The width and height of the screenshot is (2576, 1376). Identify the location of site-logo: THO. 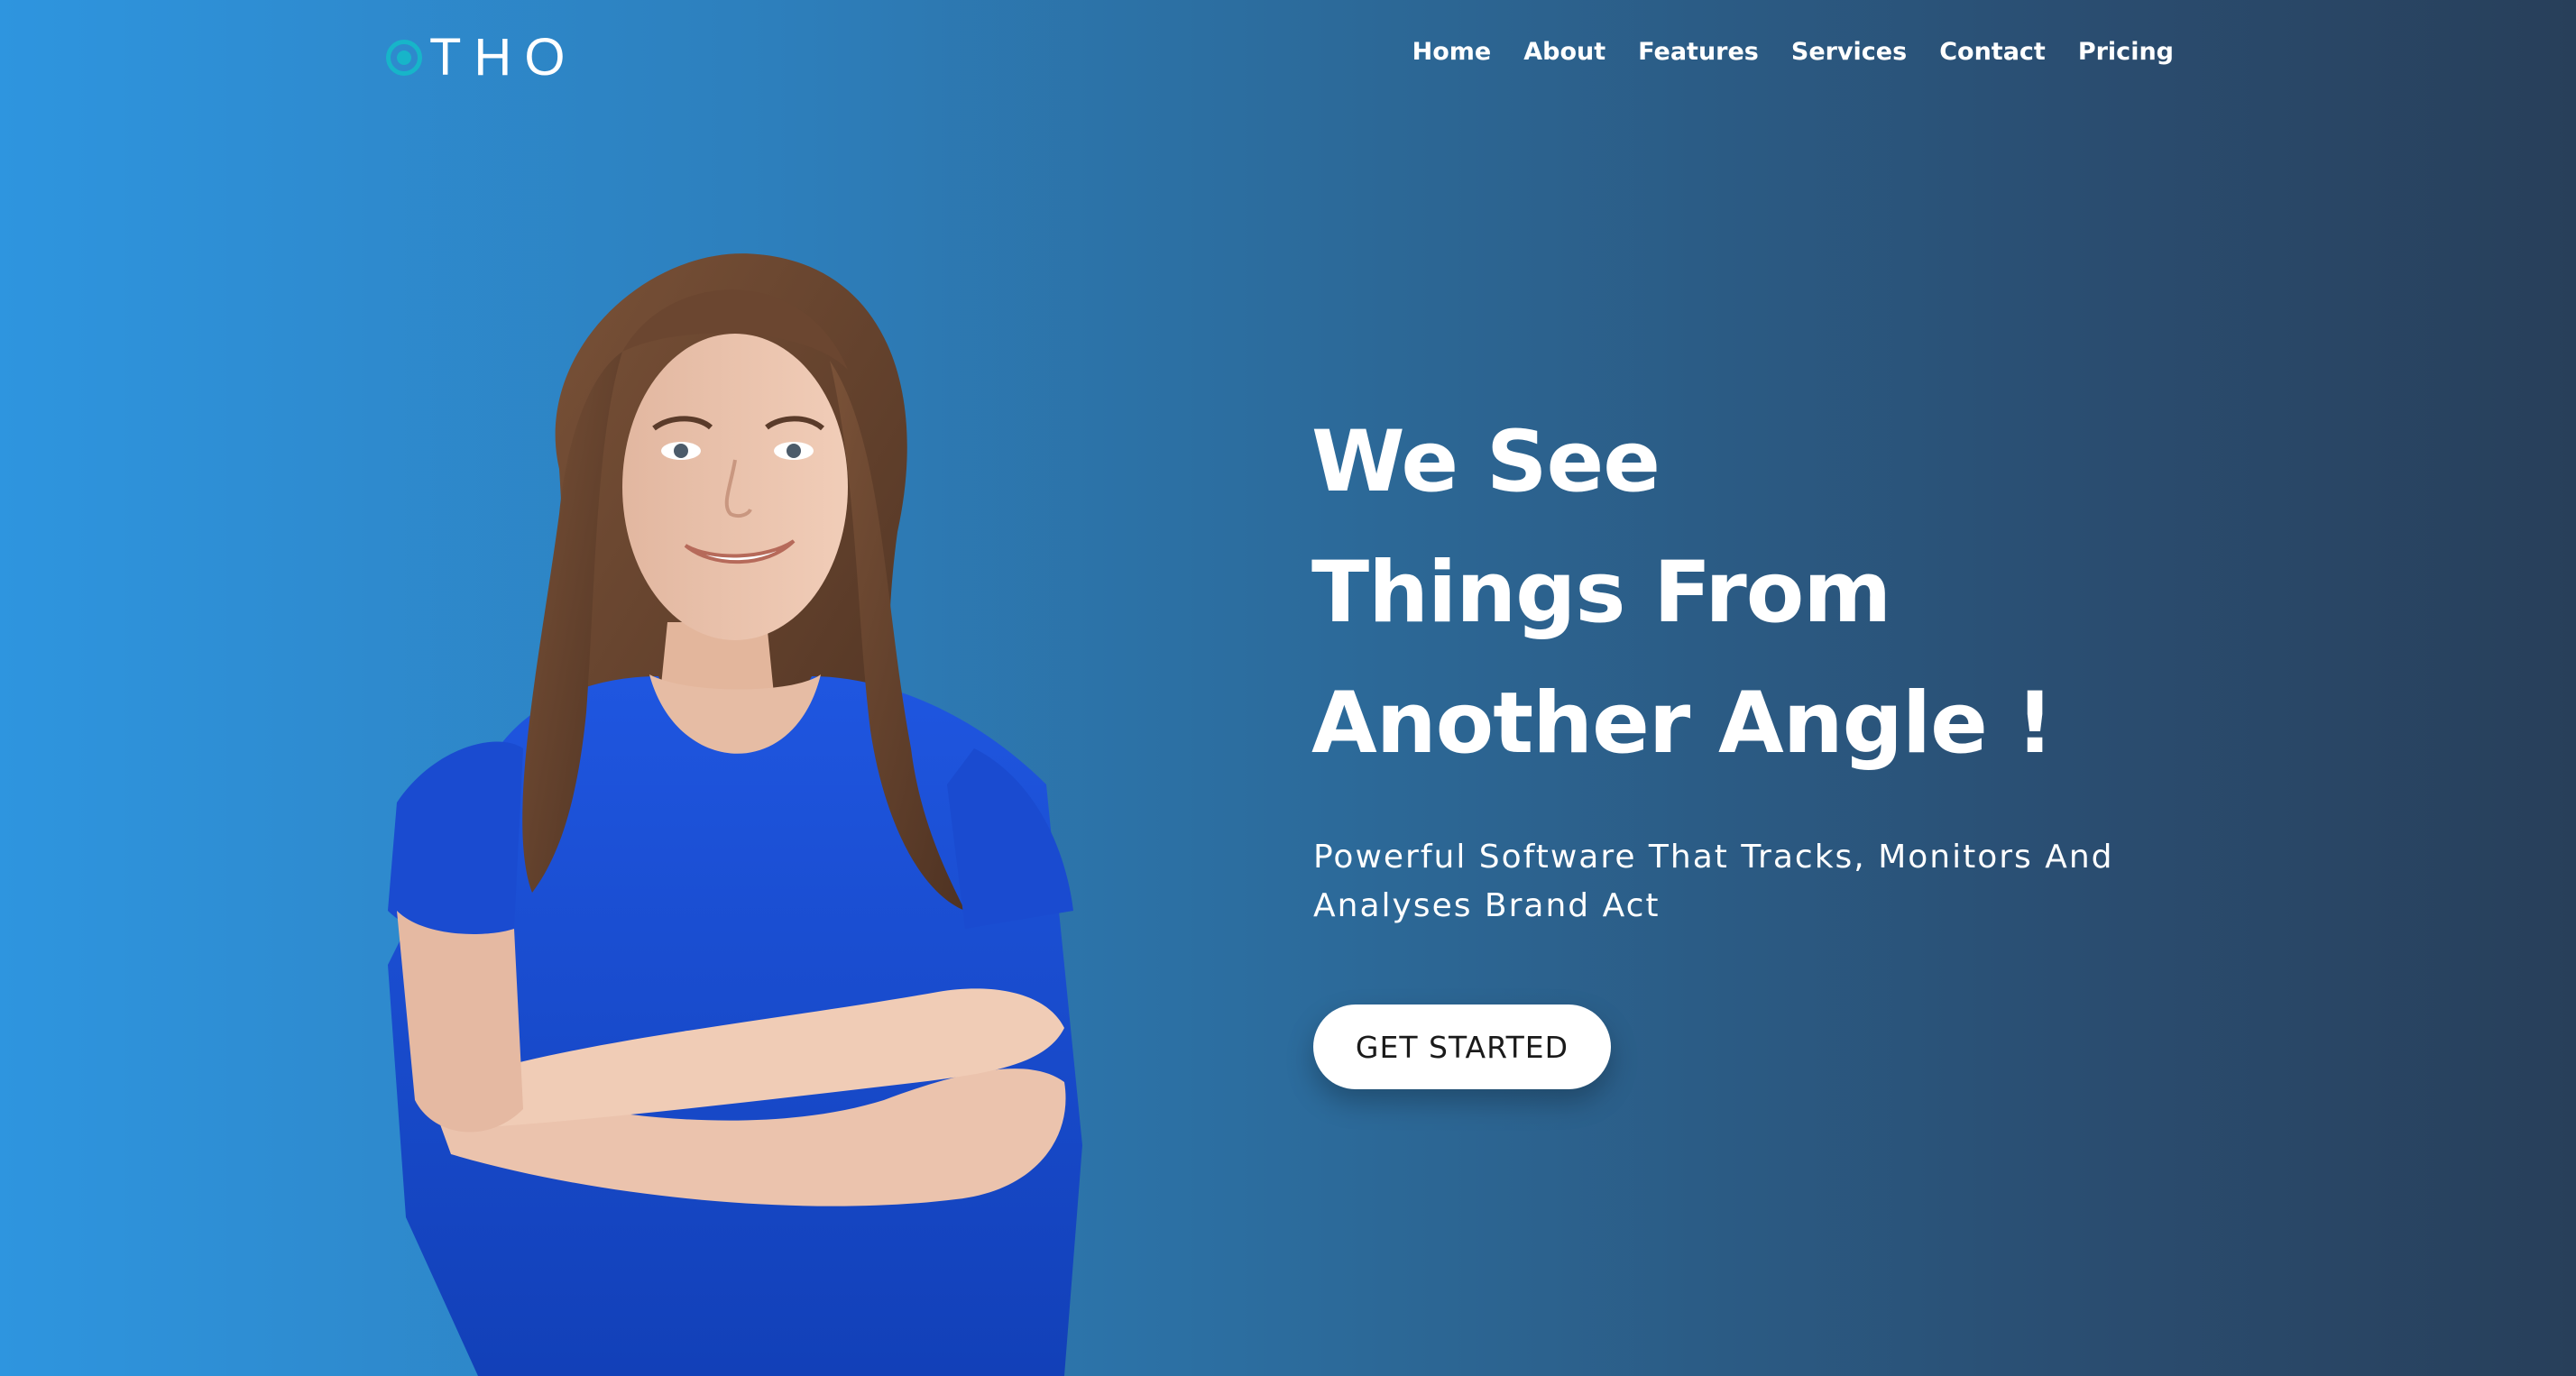
(481, 58).